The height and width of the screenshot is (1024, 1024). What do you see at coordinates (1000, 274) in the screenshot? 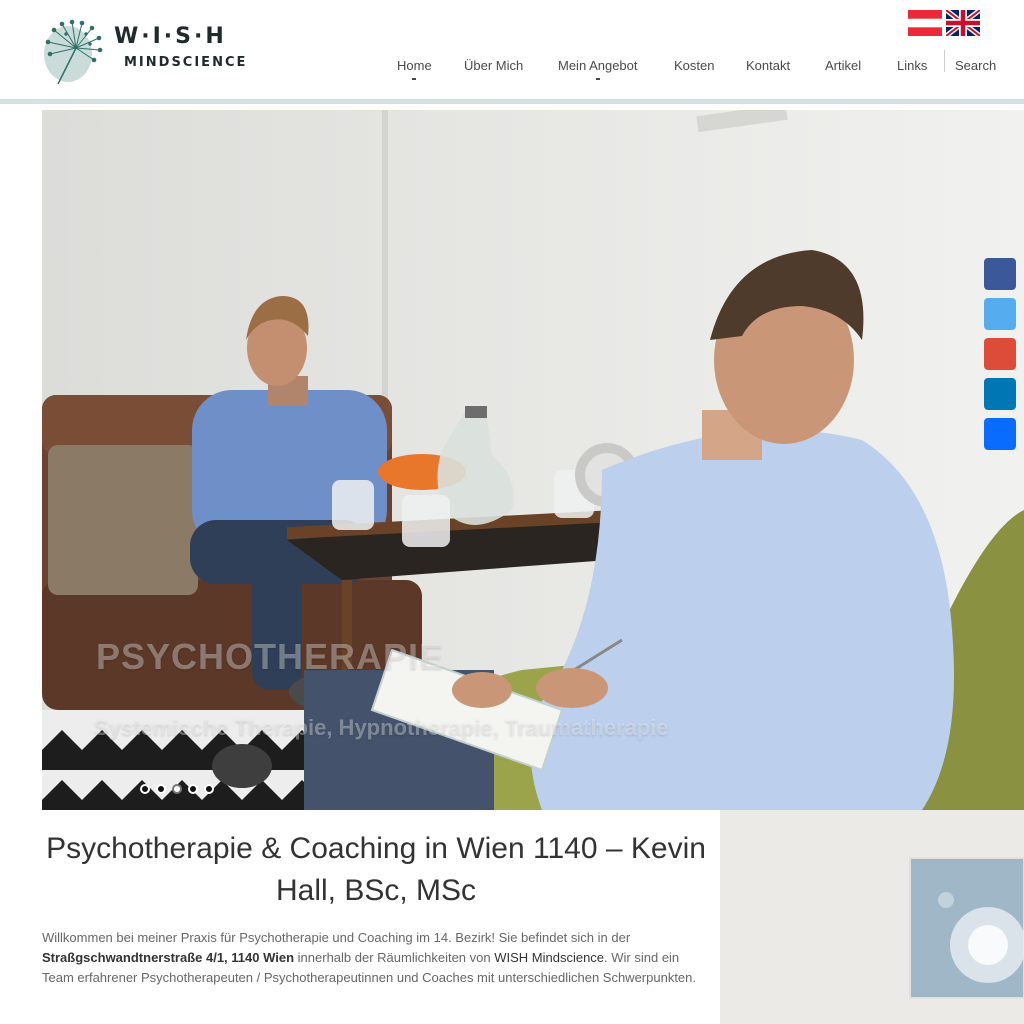
I see `facebook-icon` at bounding box center [1000, 274].